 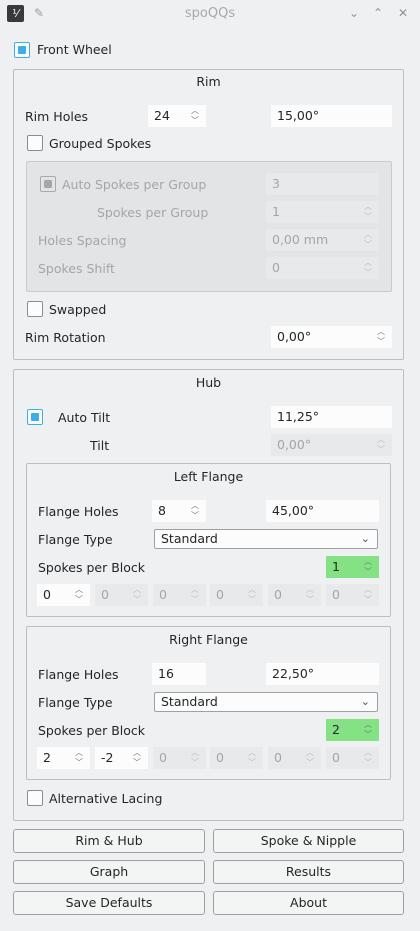 I want to click on left-block-4-spinner: ︿ ﹀, so click(x=252, y=595).